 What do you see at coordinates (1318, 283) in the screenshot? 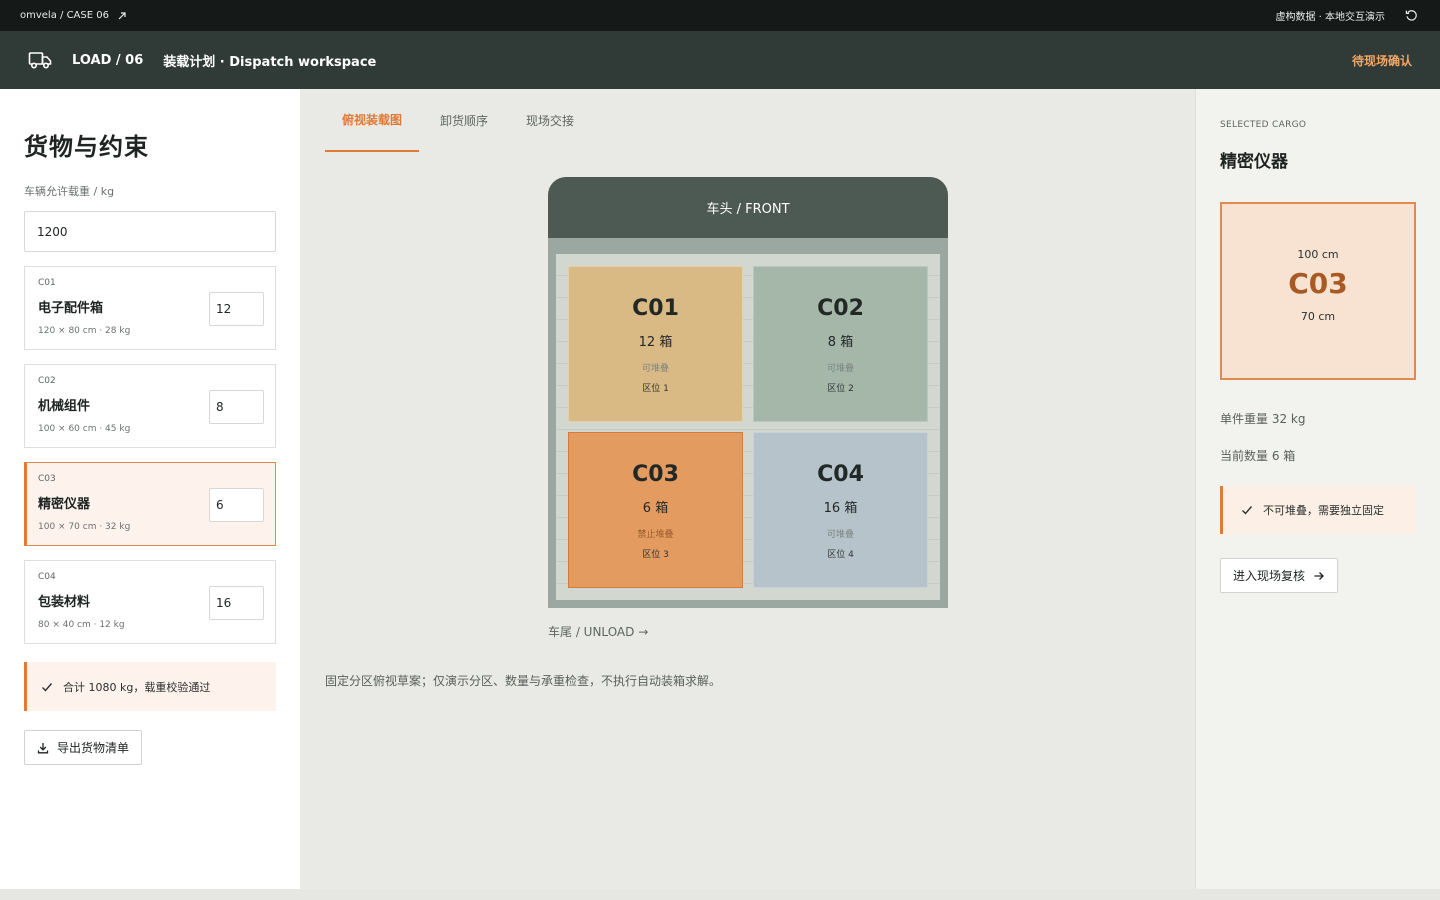
I see `footprint-code: C03` at bounding box center [1318, 283].